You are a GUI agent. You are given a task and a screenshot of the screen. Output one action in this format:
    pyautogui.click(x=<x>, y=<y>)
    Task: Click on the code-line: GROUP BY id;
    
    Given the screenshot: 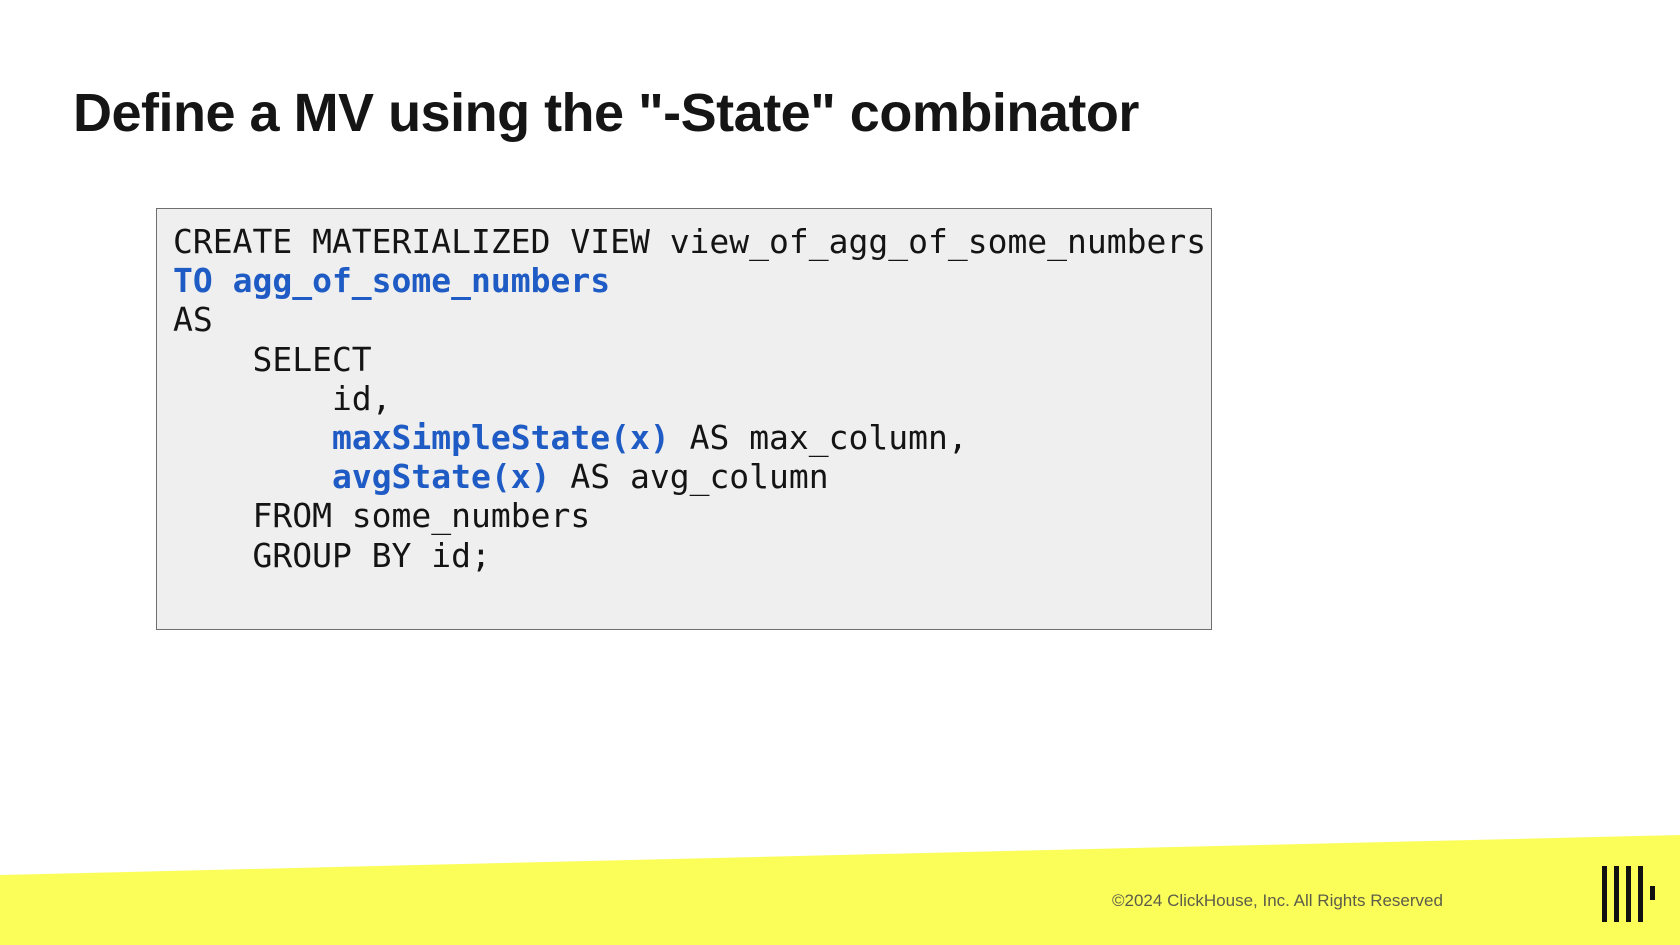 What is the action you would take?
    pyautogui.click(x=684, y=555)
    